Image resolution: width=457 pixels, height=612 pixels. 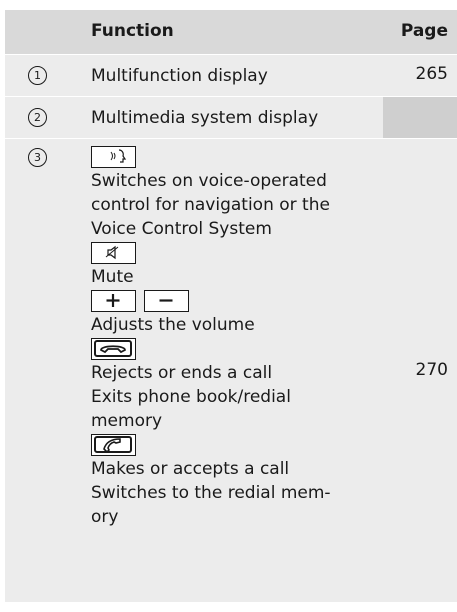 I want to click on row-number-3: 3, so click(x=37, y=157).